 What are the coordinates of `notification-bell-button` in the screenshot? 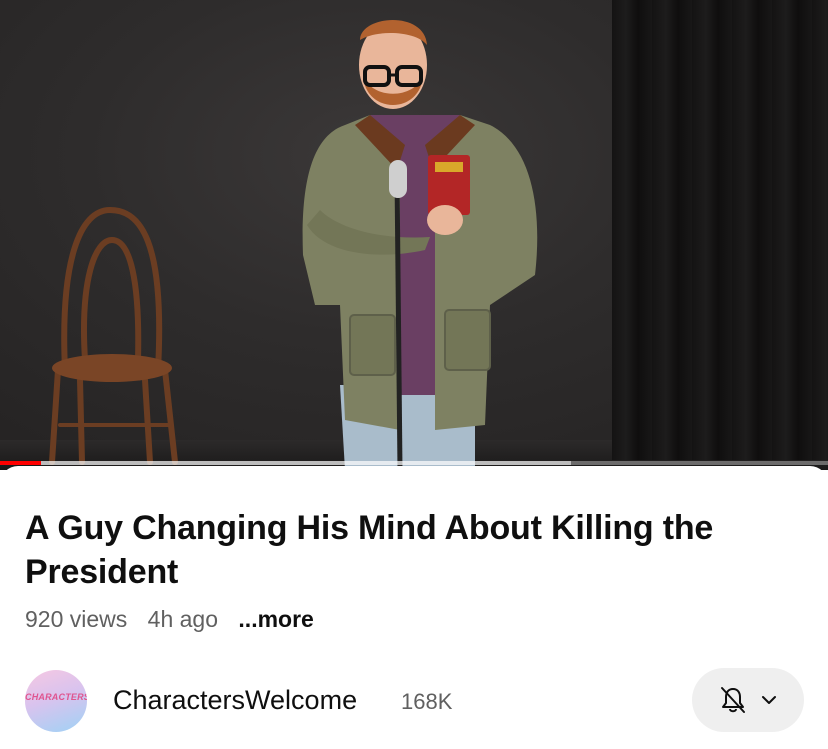 It's located at (748, 700).